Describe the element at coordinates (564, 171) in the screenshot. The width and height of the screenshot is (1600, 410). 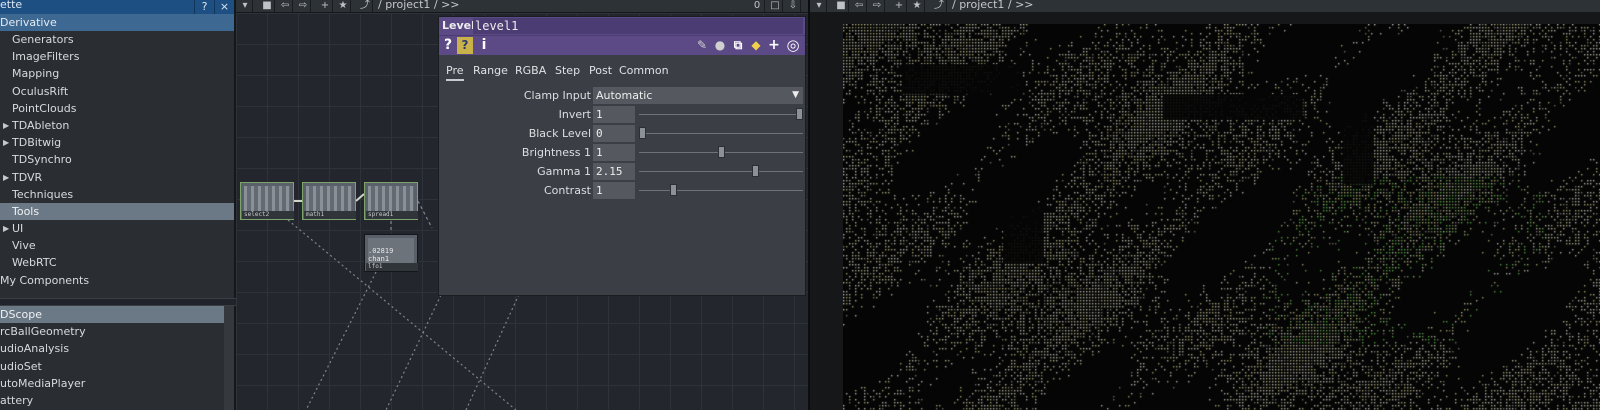
I see `parameter-label: Gamma 1` at that location.